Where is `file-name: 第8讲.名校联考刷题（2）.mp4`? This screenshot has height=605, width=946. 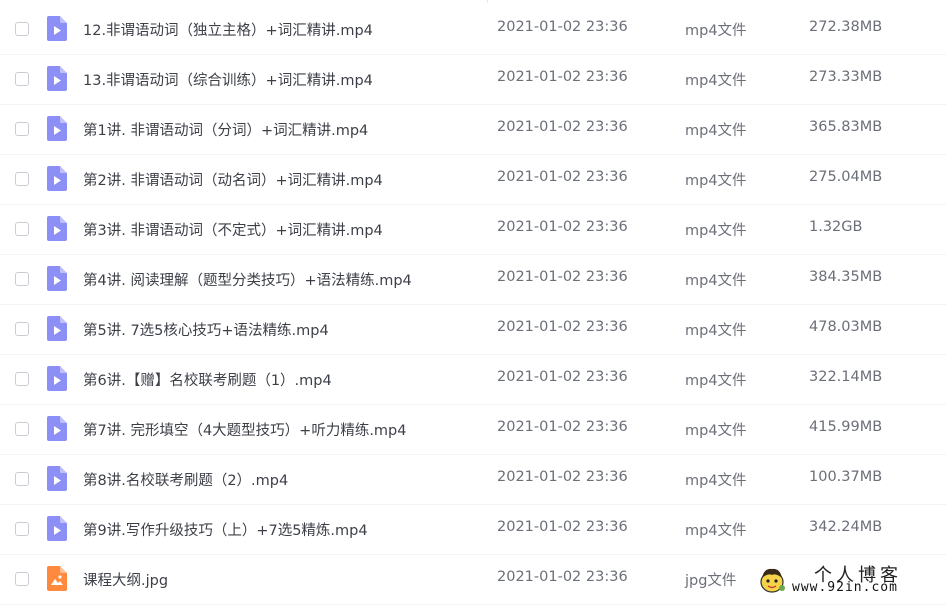 file-name: 第8讲.名校联考刷题（2）.mp4 is located at coordinates (185, 479).